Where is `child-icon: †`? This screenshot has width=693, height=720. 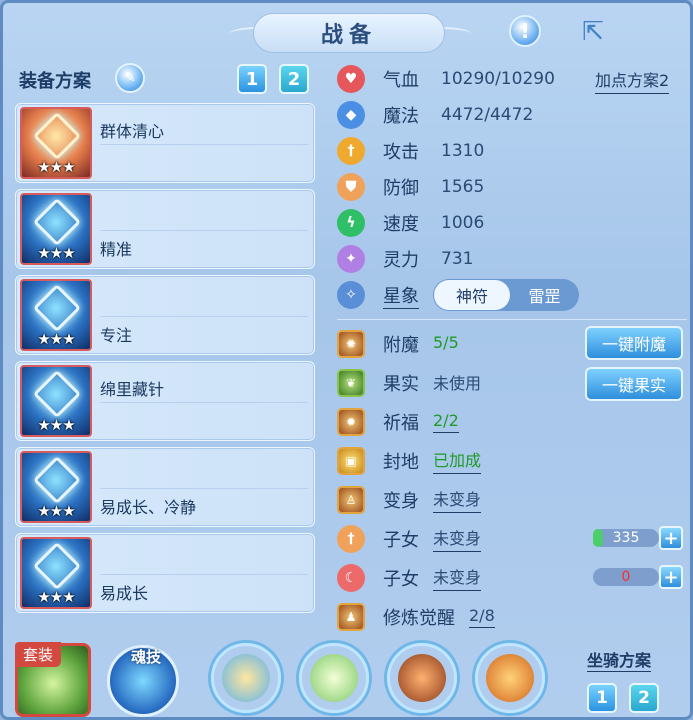
child-icon: † is located at coordinates (351, 538).